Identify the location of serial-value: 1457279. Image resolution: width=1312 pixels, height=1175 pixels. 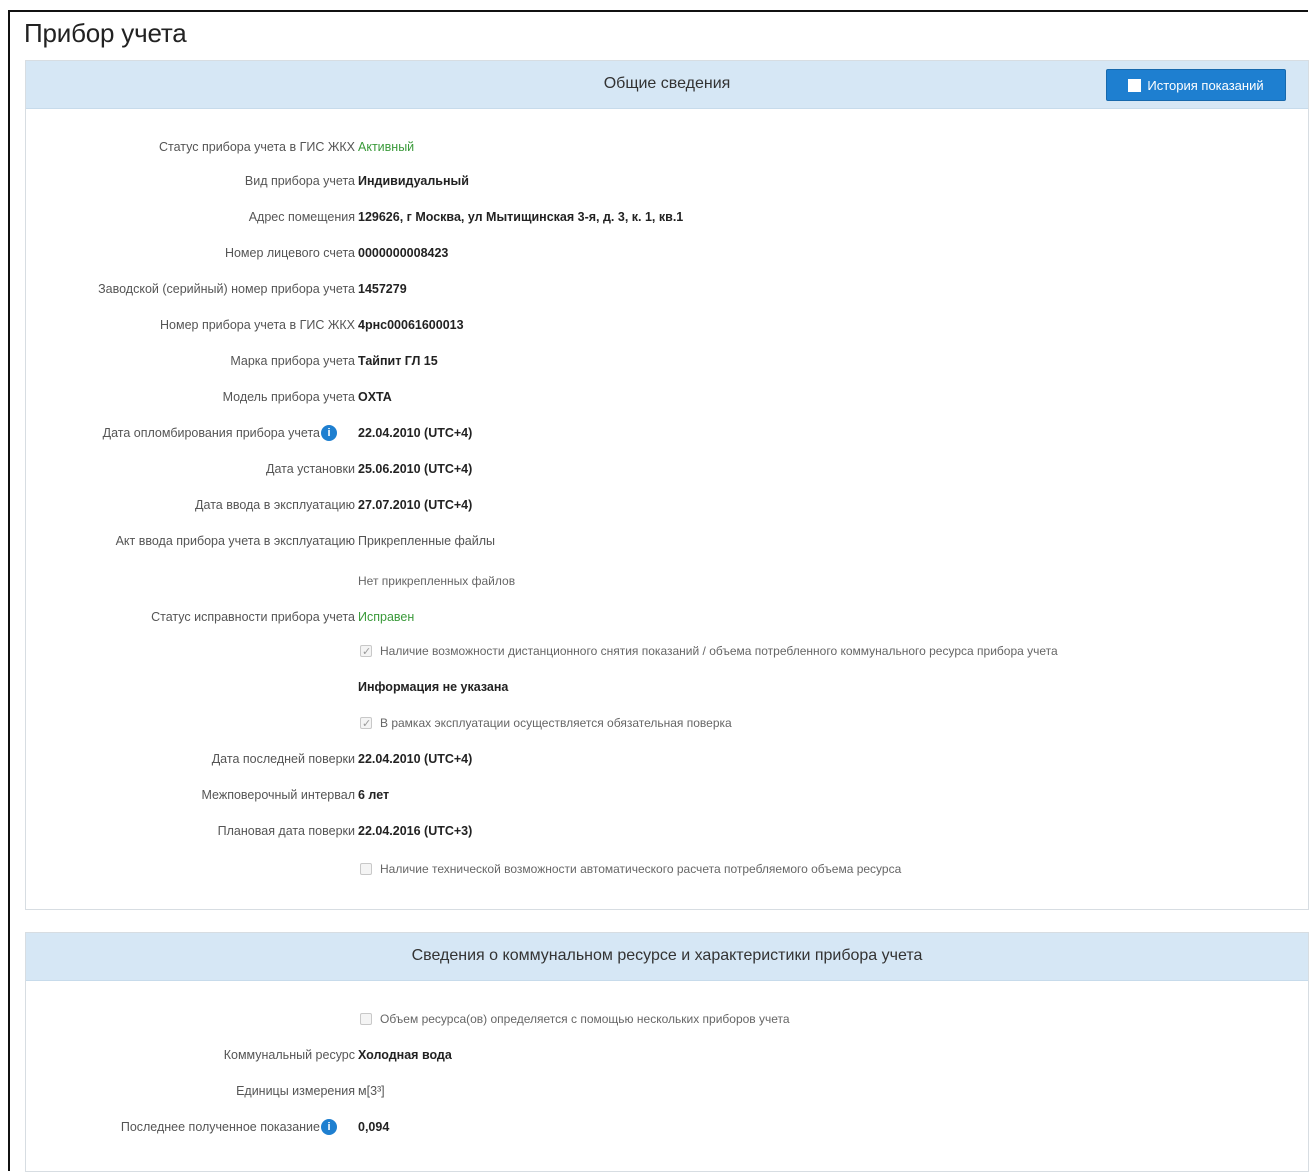
(382, 289).